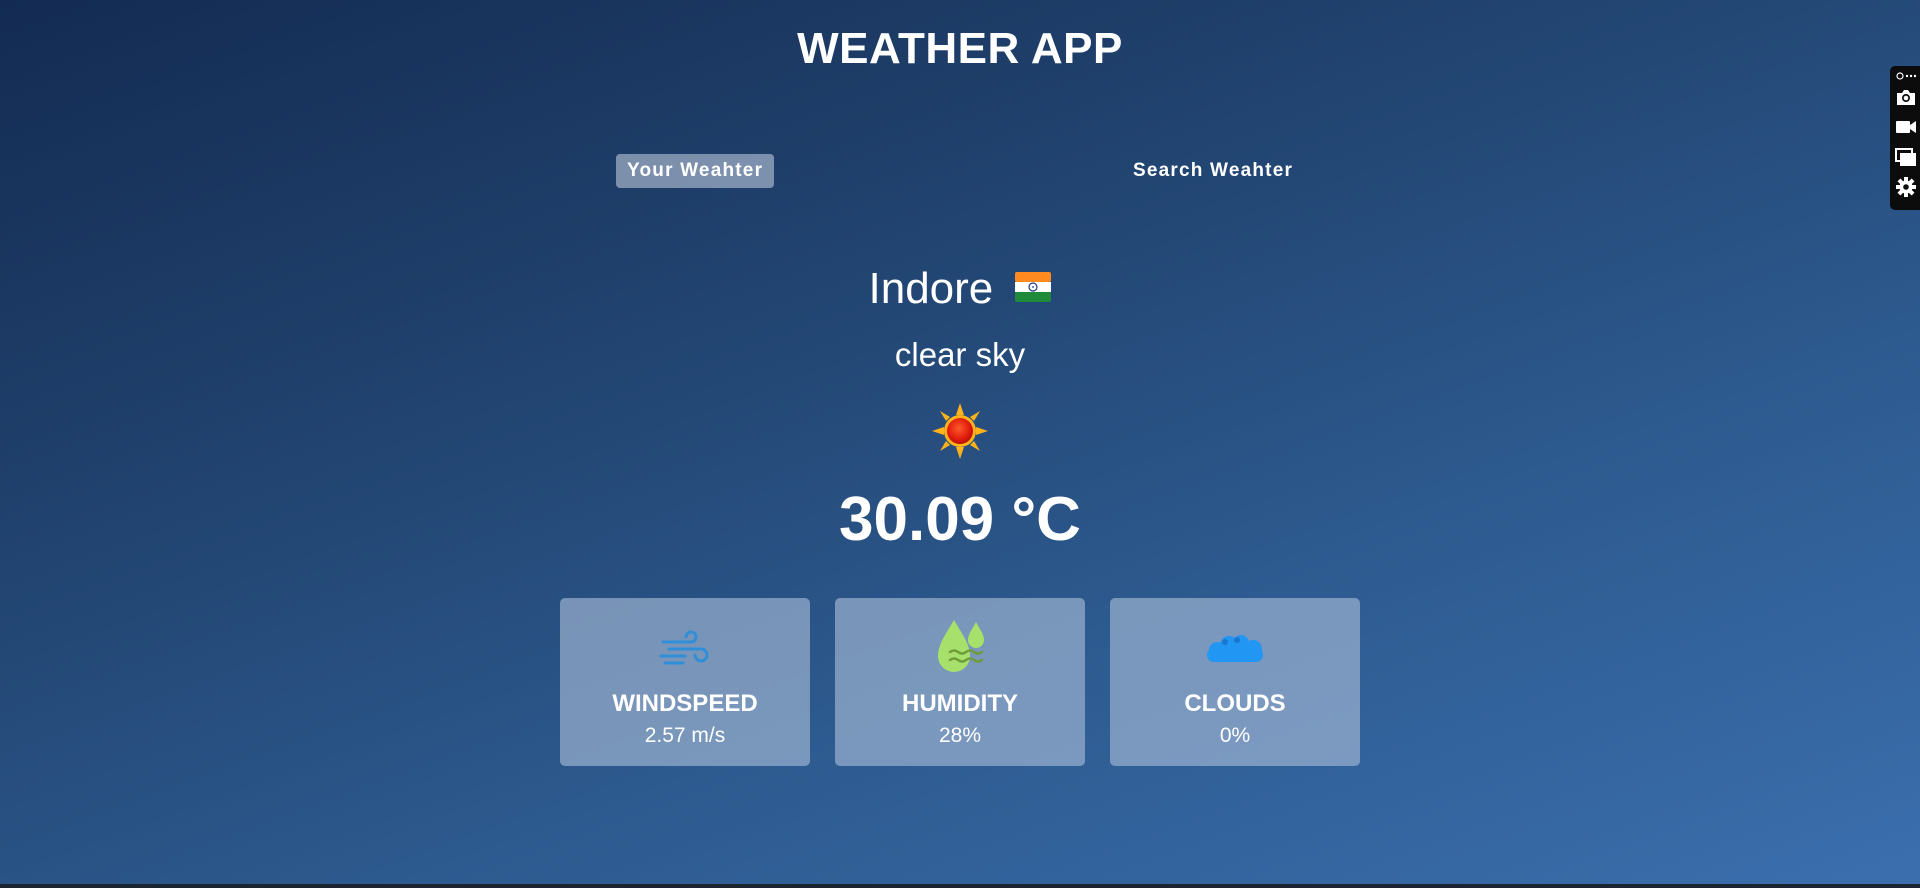 Image resolution: width=1920 pixels, height=888 pixels. Describe the element at coordinates (960, 48) in the screenshot. I see `app-title: WEATHER APP` at that location.